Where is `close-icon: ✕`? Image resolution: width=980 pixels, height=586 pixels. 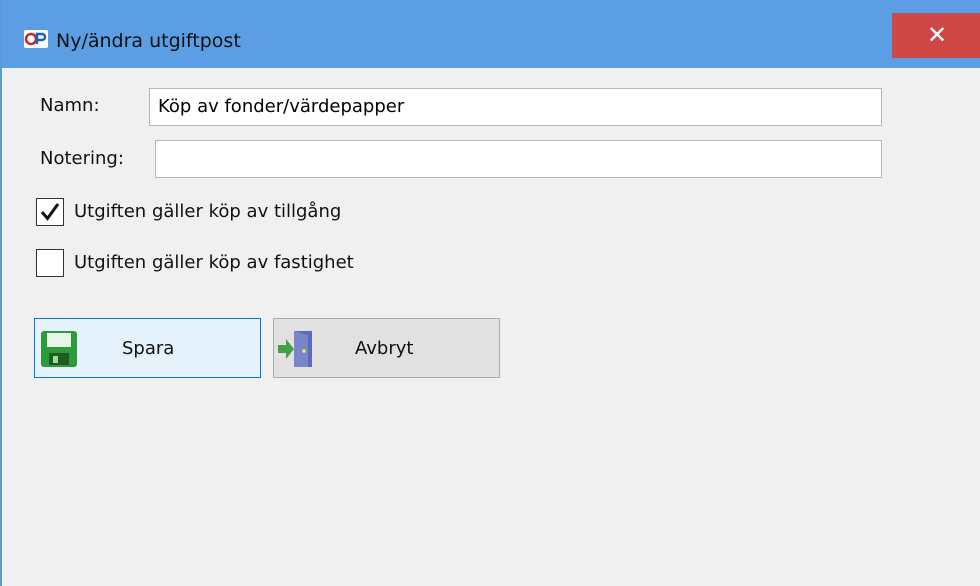 close-icon: ✕ is located at coordinates (937, 35).